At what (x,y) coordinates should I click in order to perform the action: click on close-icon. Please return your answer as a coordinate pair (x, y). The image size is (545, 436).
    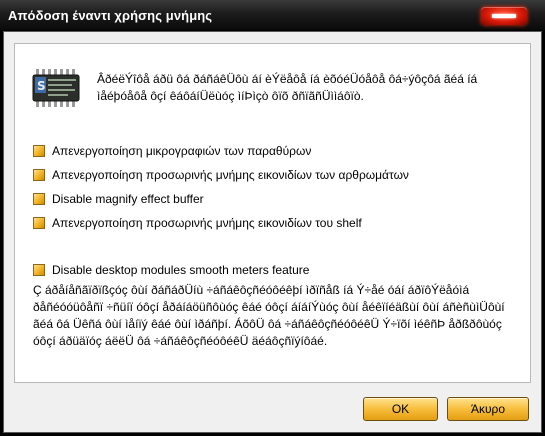
    Looking at the image, I should click on (504, 16).